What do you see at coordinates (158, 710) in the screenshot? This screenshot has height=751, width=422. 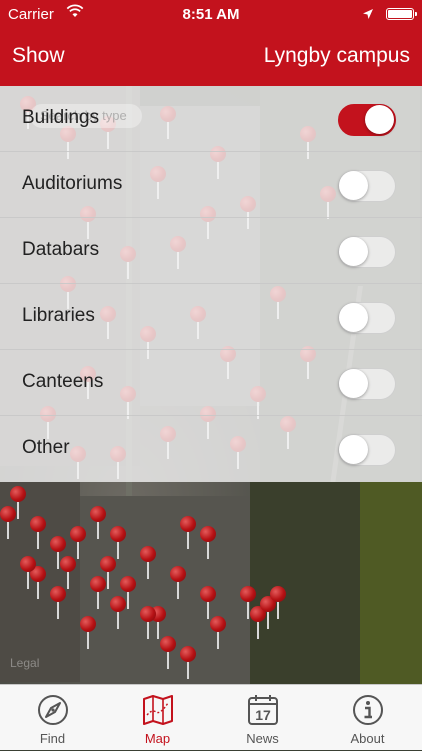 I see `map-icon` at bounding box center [158, 710].